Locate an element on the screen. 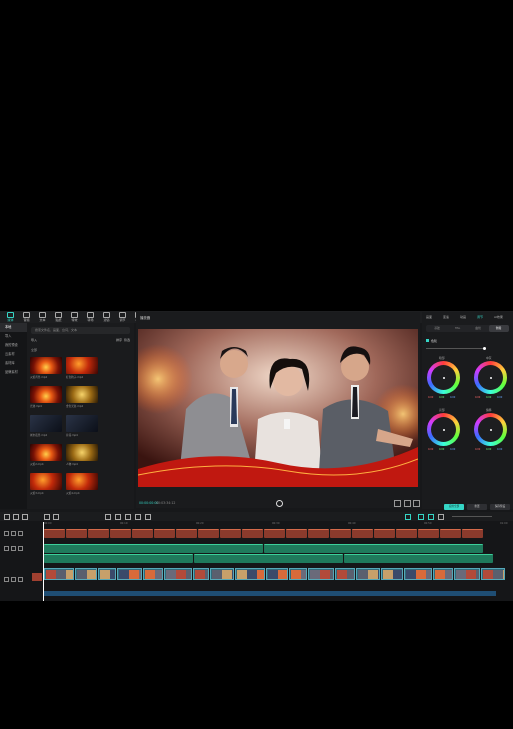 The height and width of the screenshot is (729, 513). media-thumbnail: 火焰4.mp4 is located at coordinates (82, 484).